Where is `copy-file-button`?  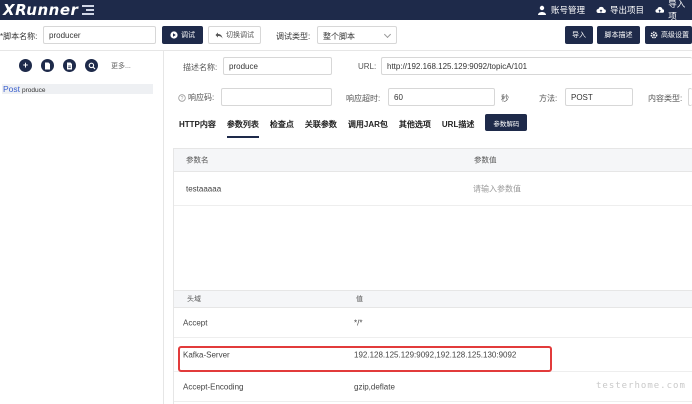
copy-file-button is located at coordinates (69, 65).